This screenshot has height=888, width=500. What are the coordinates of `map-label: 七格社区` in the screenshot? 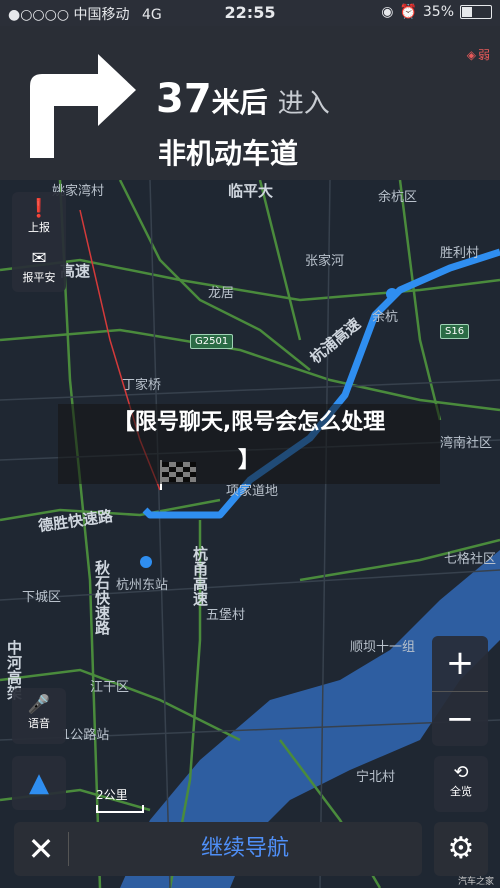 It's located at (470, 559).